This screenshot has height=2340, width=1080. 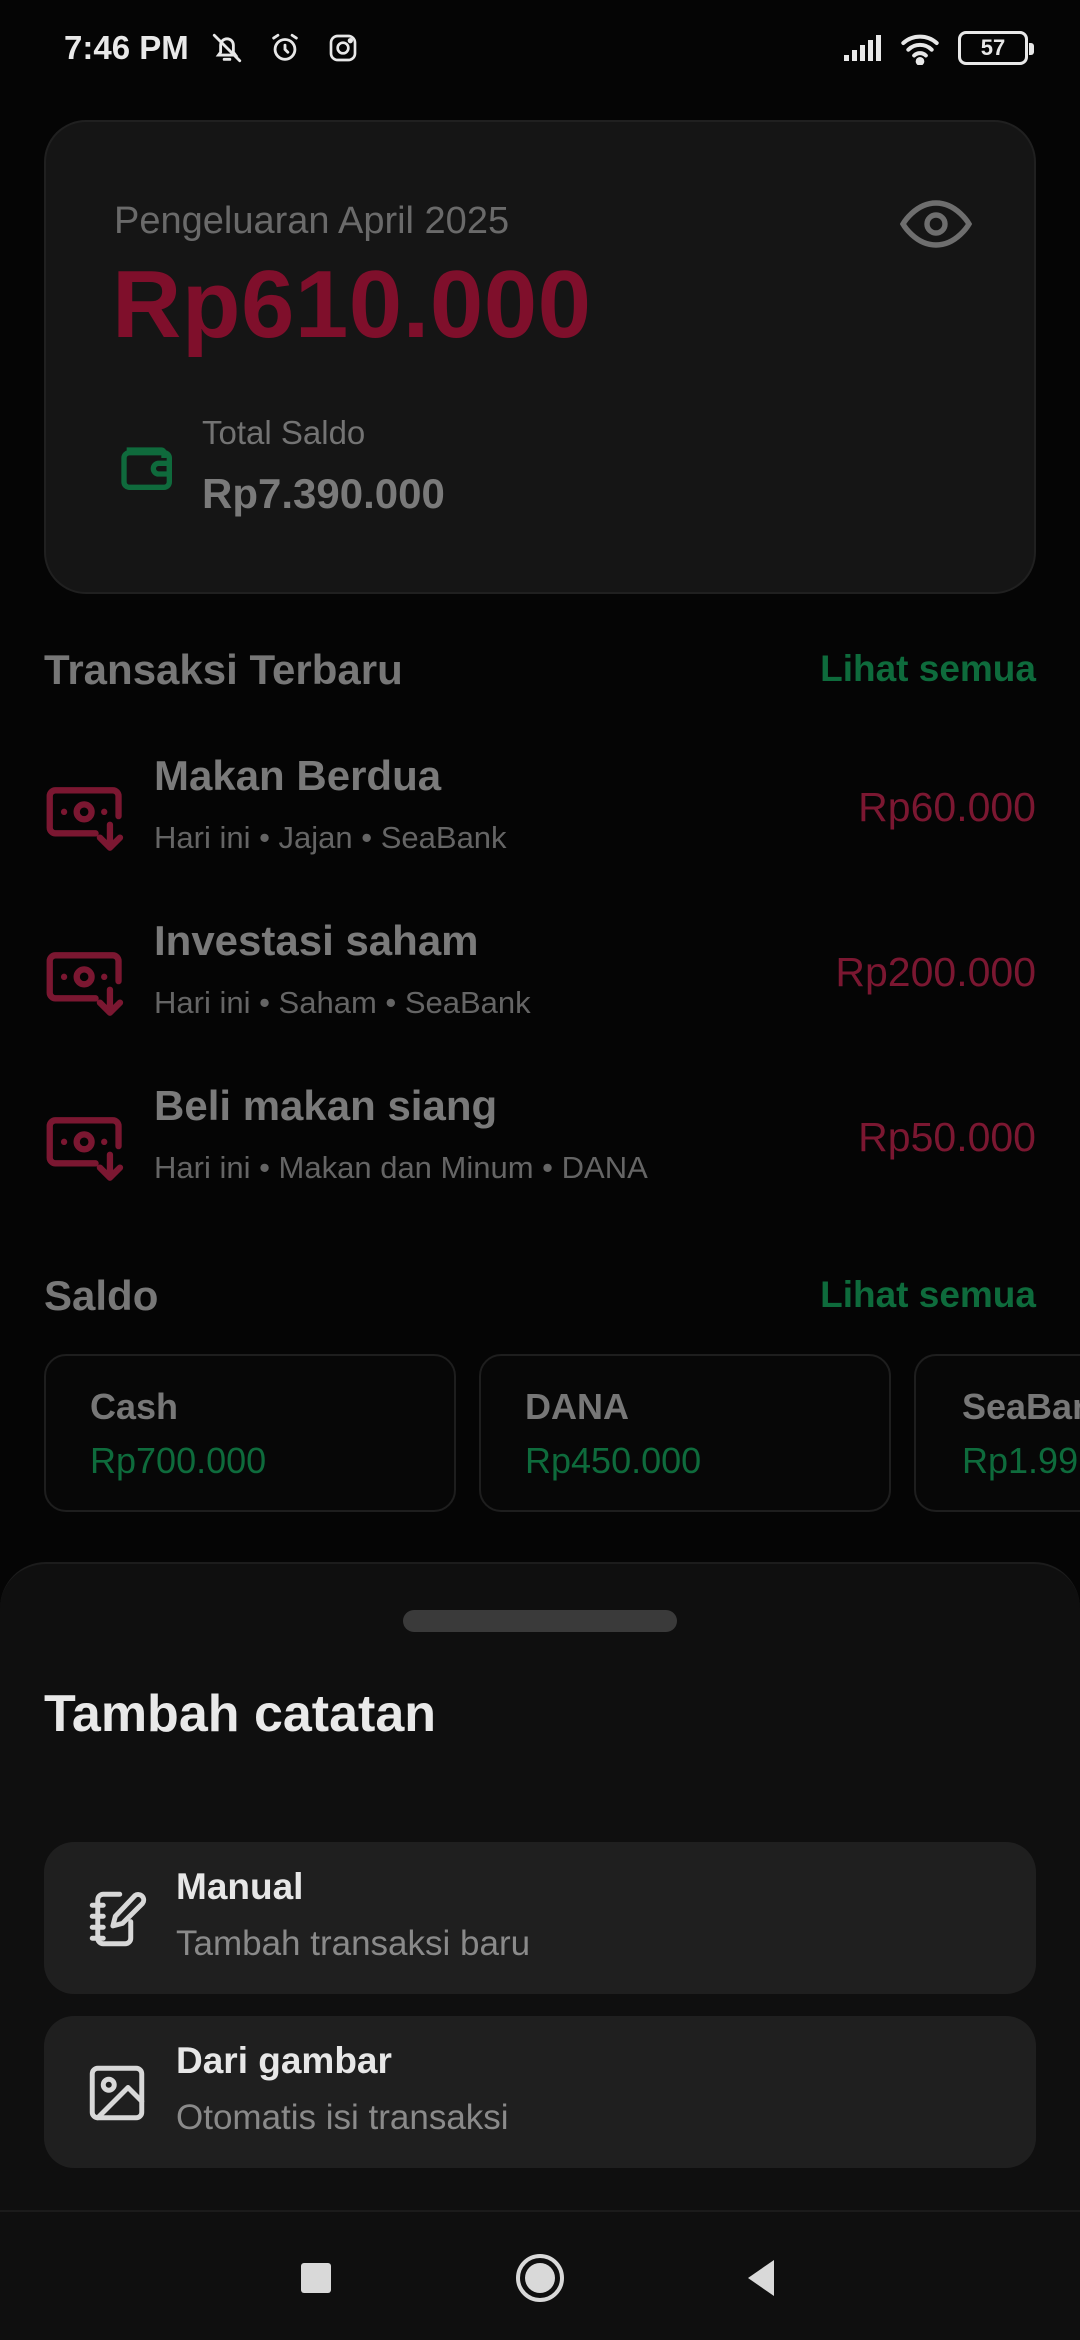 I want to click on recent-transactions-title: Transaksi Terbaru, so click(x=223, y=669).